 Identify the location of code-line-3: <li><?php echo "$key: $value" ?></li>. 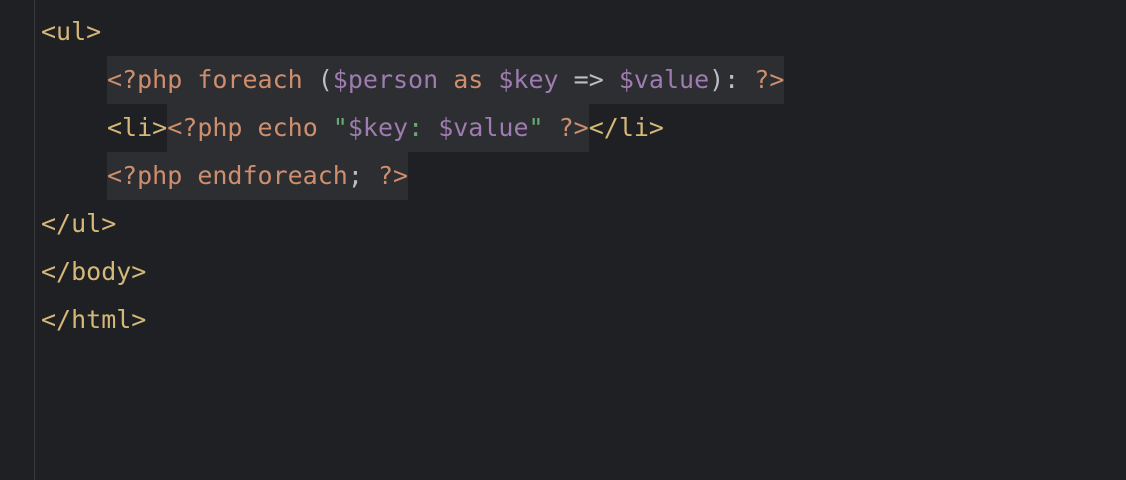
(412, 128).